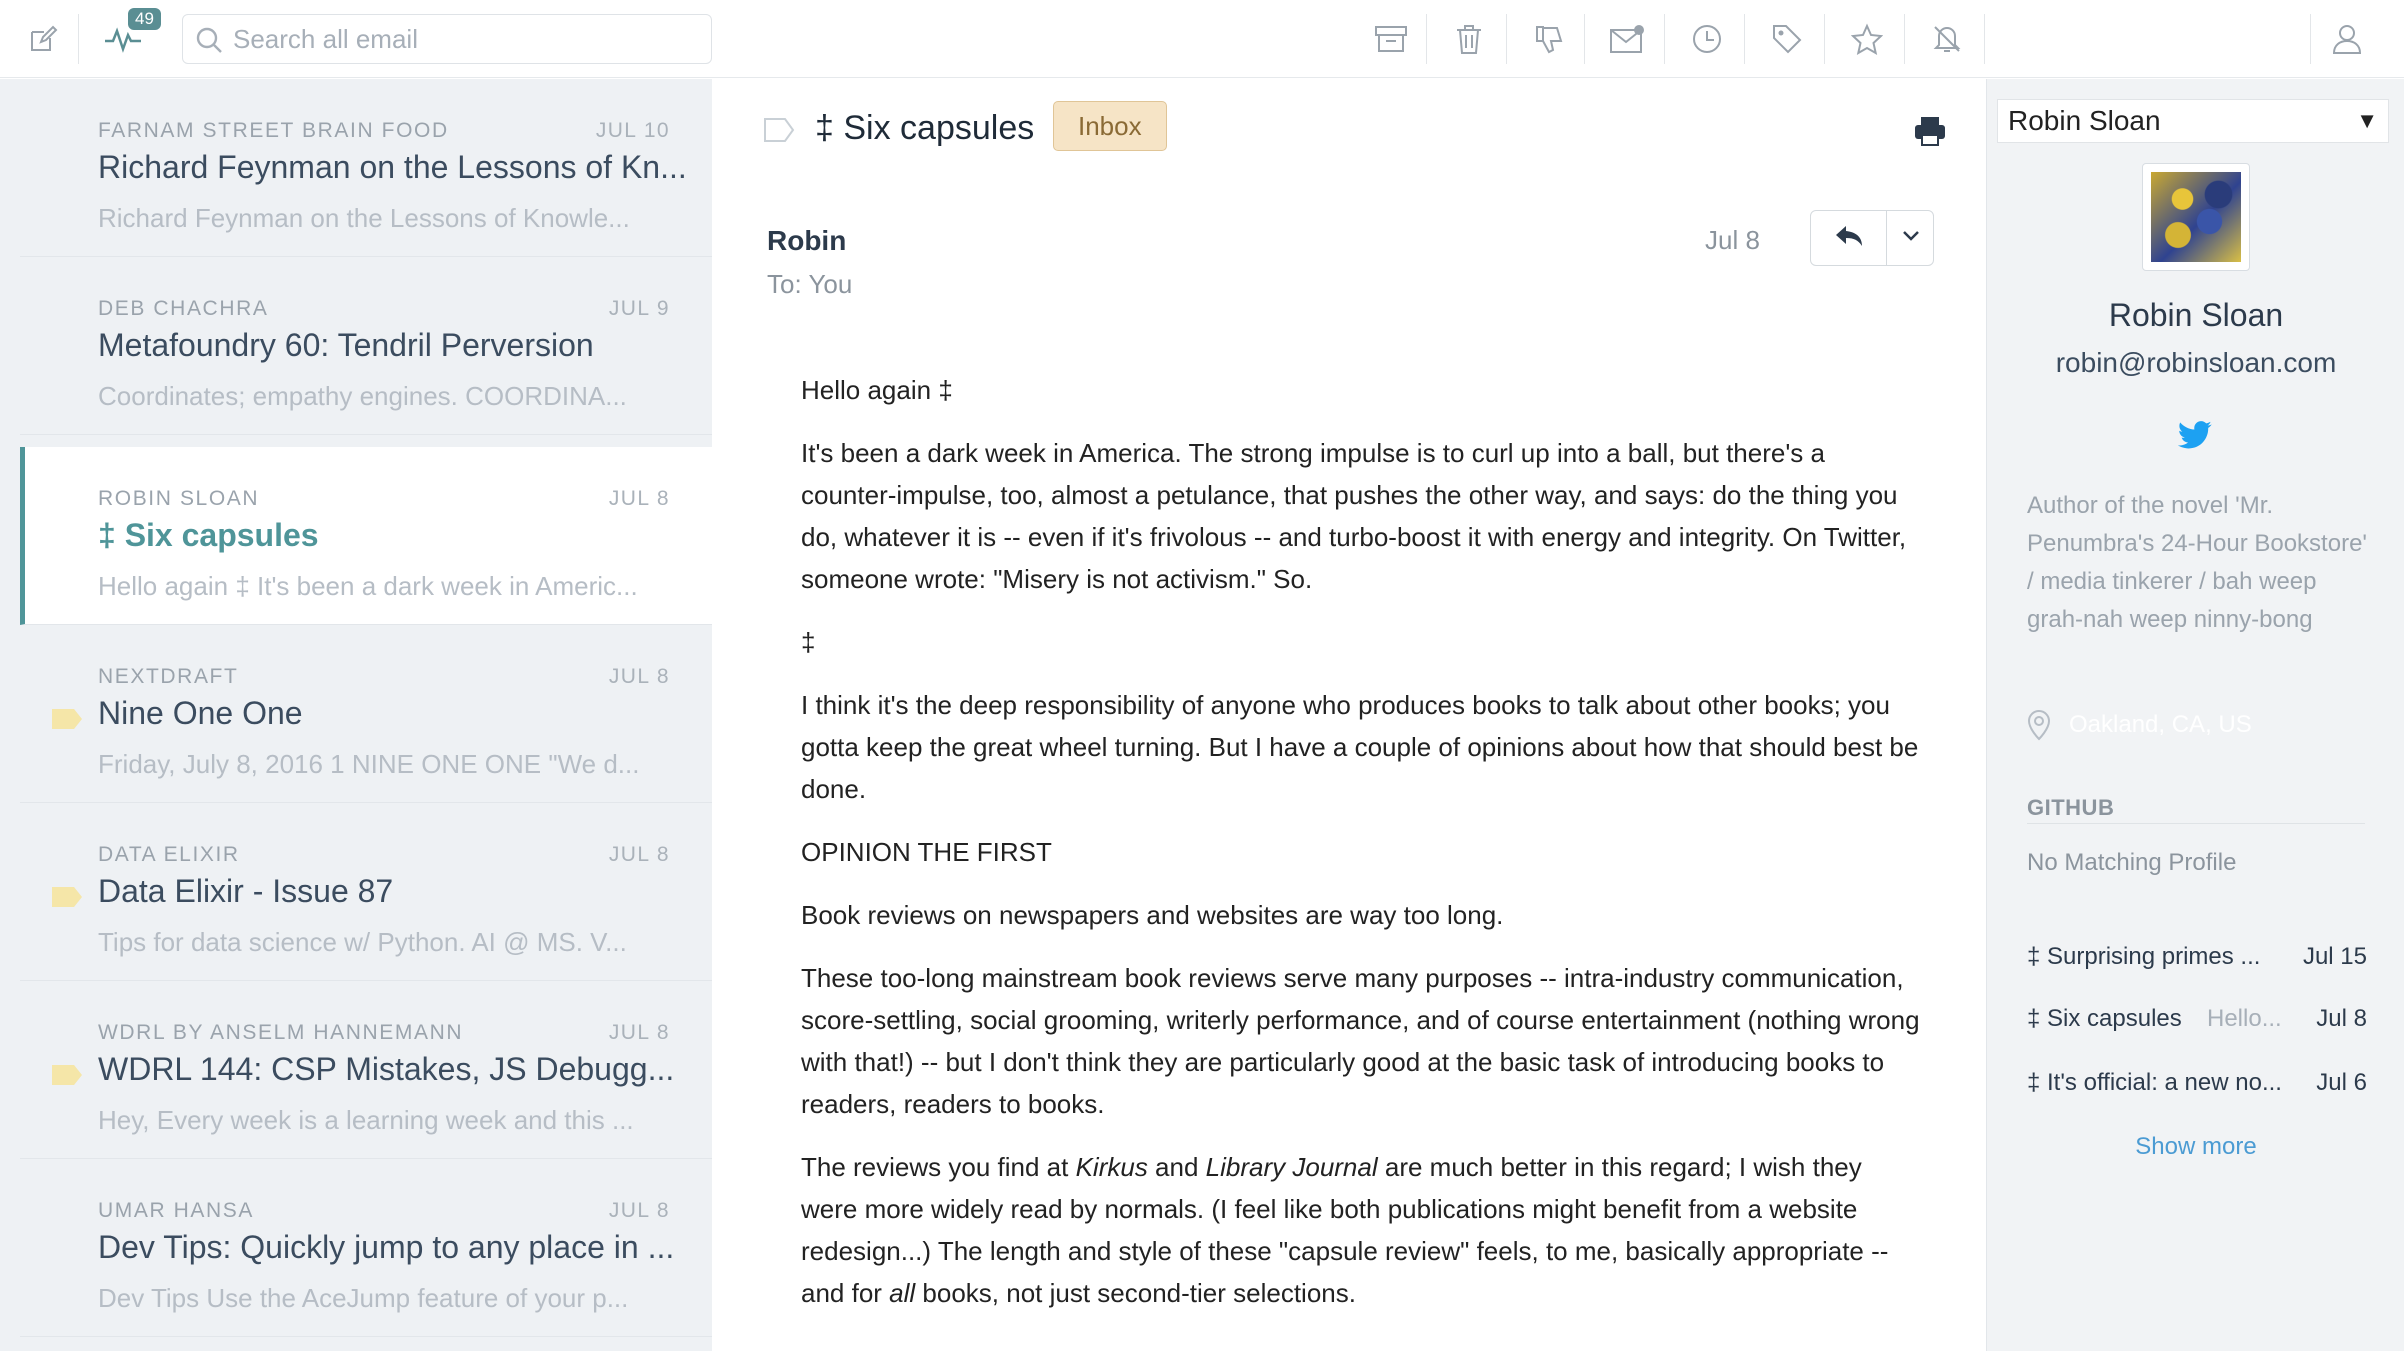  I want to click on contact-name: Robin Sloan, so click(2196, 315).